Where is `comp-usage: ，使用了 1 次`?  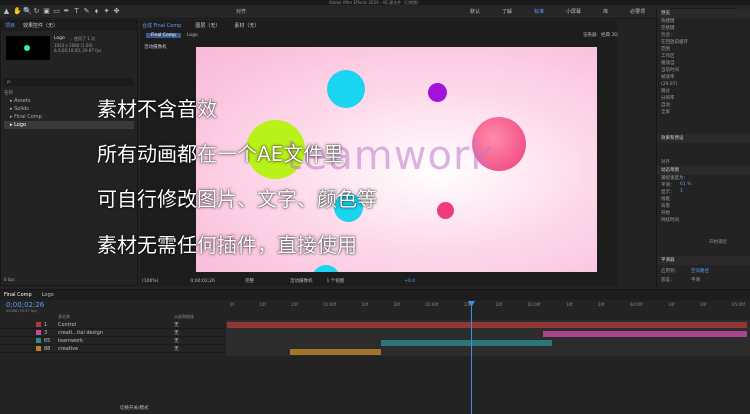
comp-usage: ，使用了 1 次 is located at coordinates (83, 38).